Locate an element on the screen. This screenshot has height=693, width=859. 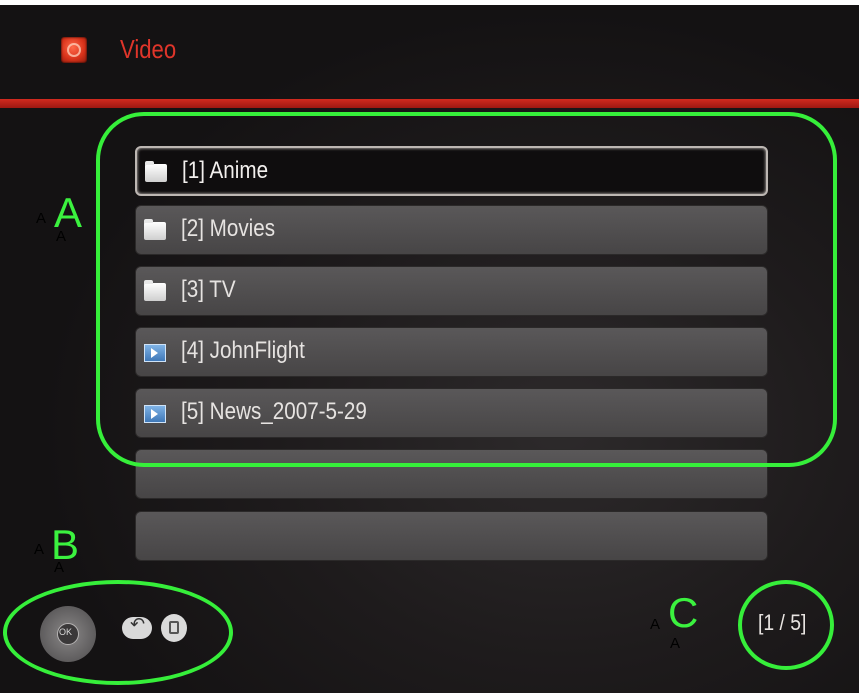
video-app-icon is located at coordinates (74, 50).